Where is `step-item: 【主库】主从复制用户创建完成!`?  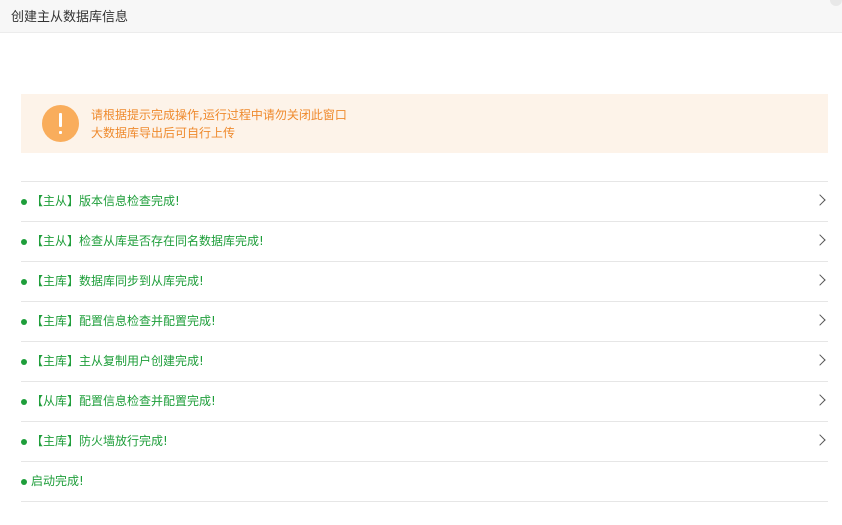
step-item: 【主库】主从复制用户创建完成! is located at coordinates (424, 362).